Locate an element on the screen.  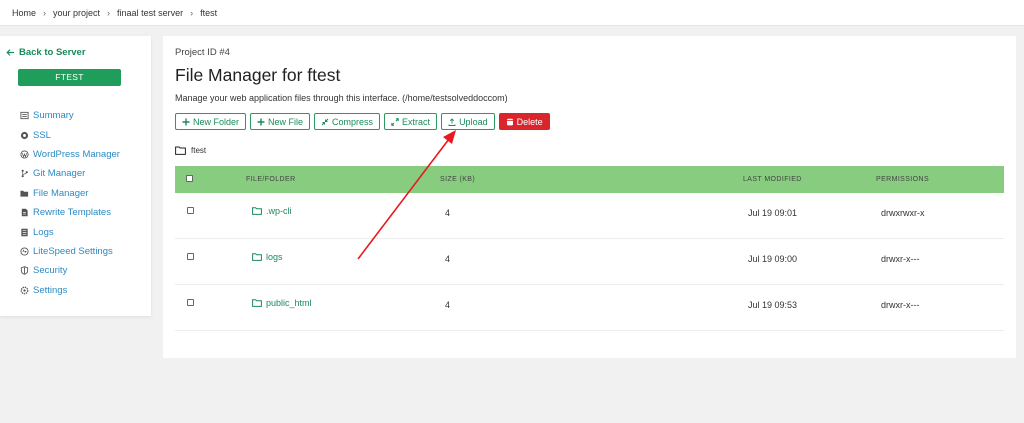
upload-icon is located at coordinates (452, 121).